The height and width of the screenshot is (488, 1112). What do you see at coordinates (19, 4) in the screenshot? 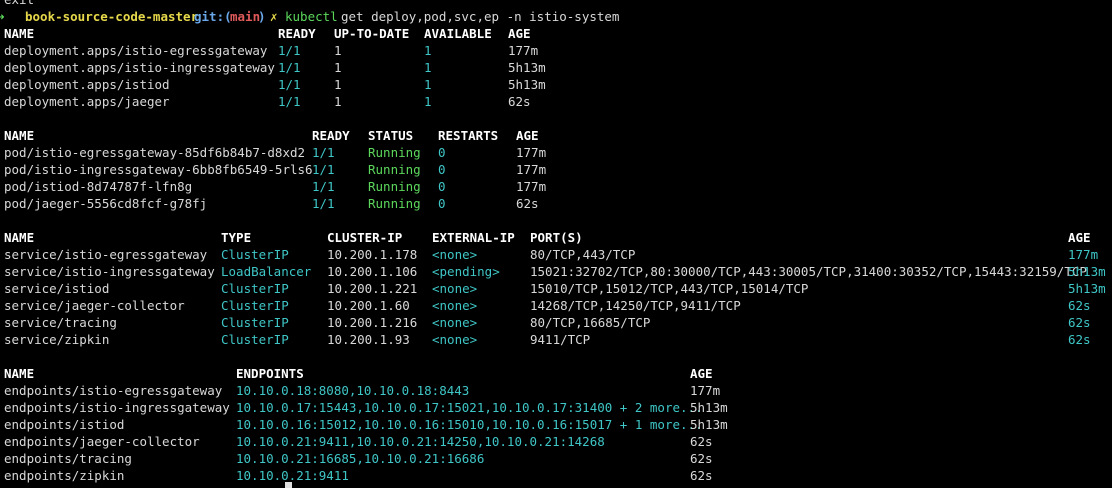
I see `previous-output-text: exit` at bounding box center [19, 4].